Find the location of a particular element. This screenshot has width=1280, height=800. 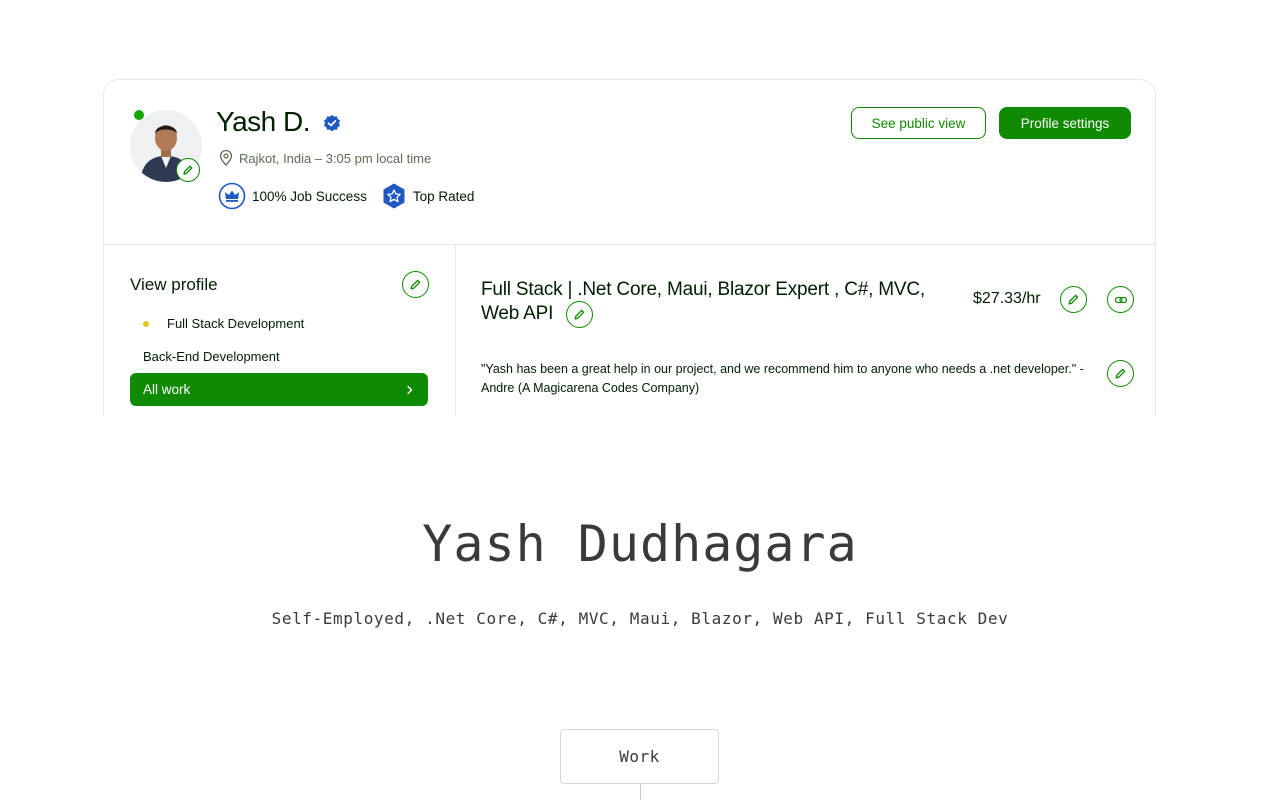

badges-row: 100% Job Success Top Rated is located at coordinates (346, 196).